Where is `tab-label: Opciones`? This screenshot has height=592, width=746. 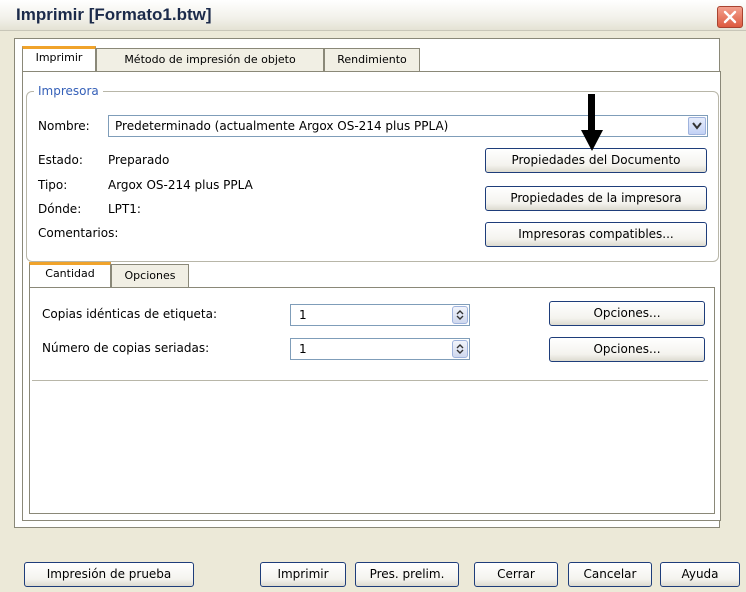
tab-label: Opciones is located at coordinates (150, 275).